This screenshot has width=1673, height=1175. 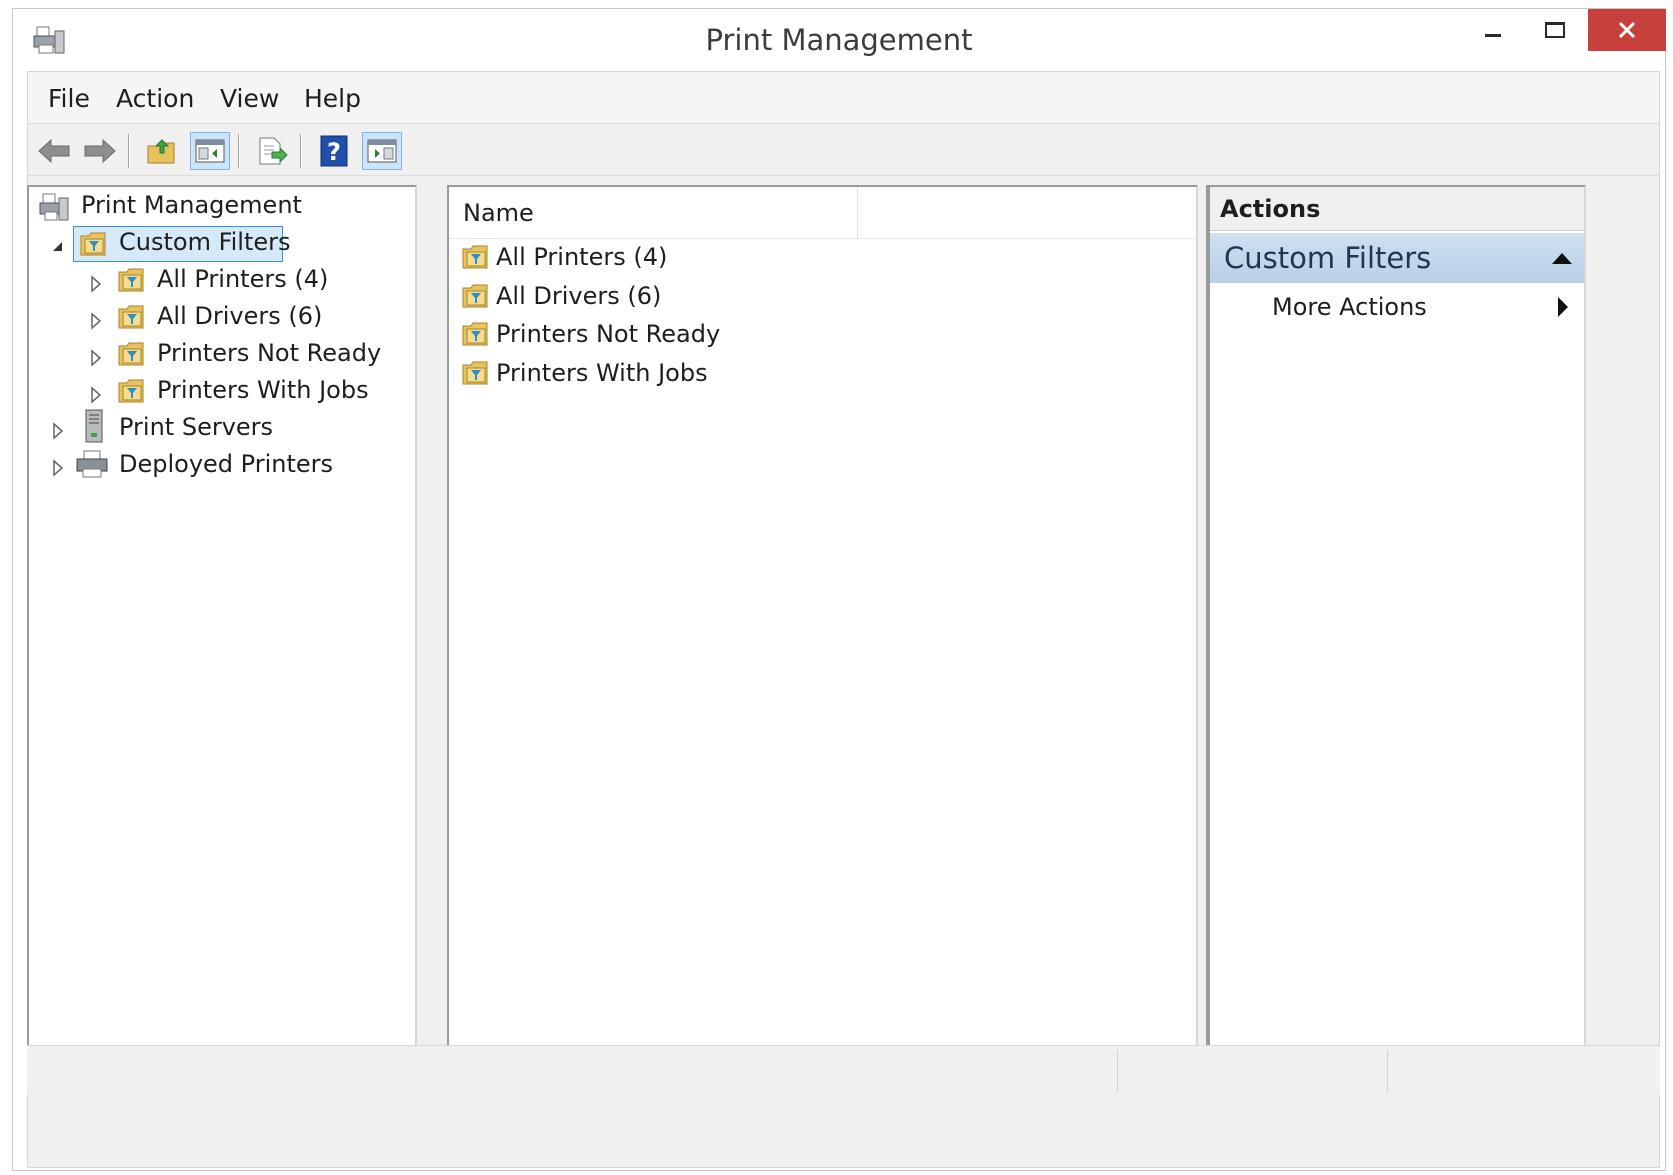 What do you see at coordinates (581, 257) in the screenshot?
I see `list-item: All Printers (4)` at bounding box center [581, 257].